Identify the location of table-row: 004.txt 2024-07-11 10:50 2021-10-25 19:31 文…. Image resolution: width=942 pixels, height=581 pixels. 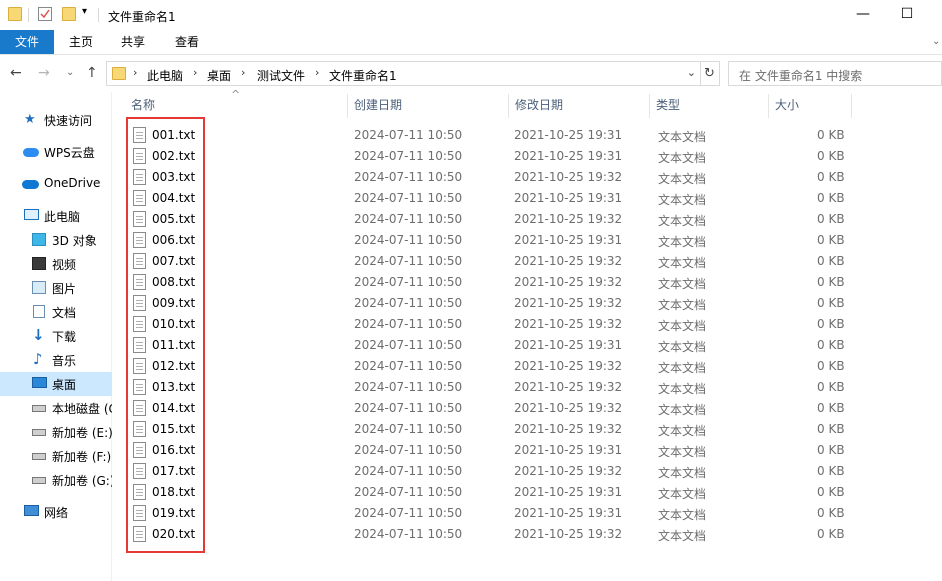
(534, 198).